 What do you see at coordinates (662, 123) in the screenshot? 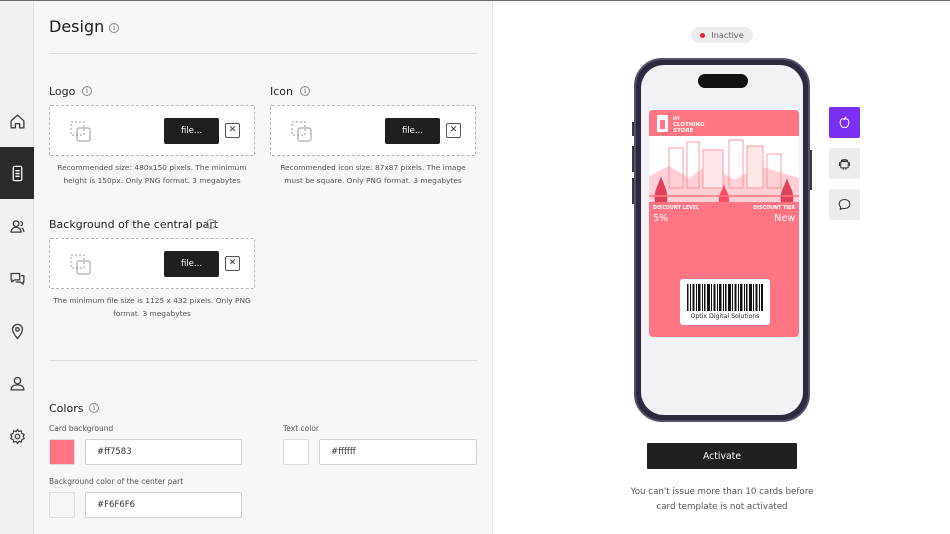
I see `card-logo` at bounding box center [662, 123].